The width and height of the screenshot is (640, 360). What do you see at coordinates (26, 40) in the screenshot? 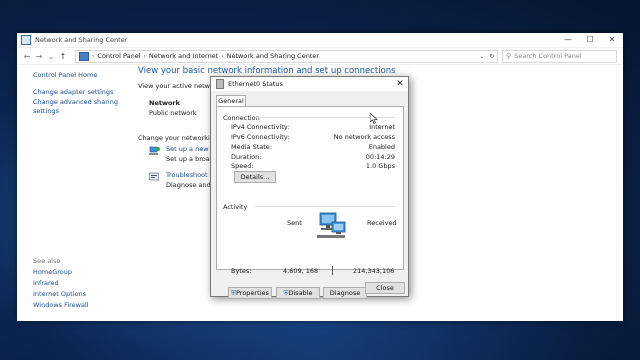
I see `network-center-icon` at bounding box center [26, 40].